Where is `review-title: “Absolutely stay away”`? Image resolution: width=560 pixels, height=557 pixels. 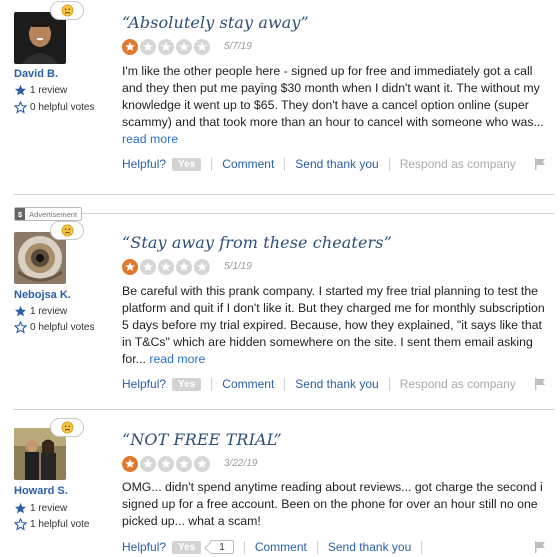
review-title: “Absolutely stay away” is located at coordinates (215, 22).